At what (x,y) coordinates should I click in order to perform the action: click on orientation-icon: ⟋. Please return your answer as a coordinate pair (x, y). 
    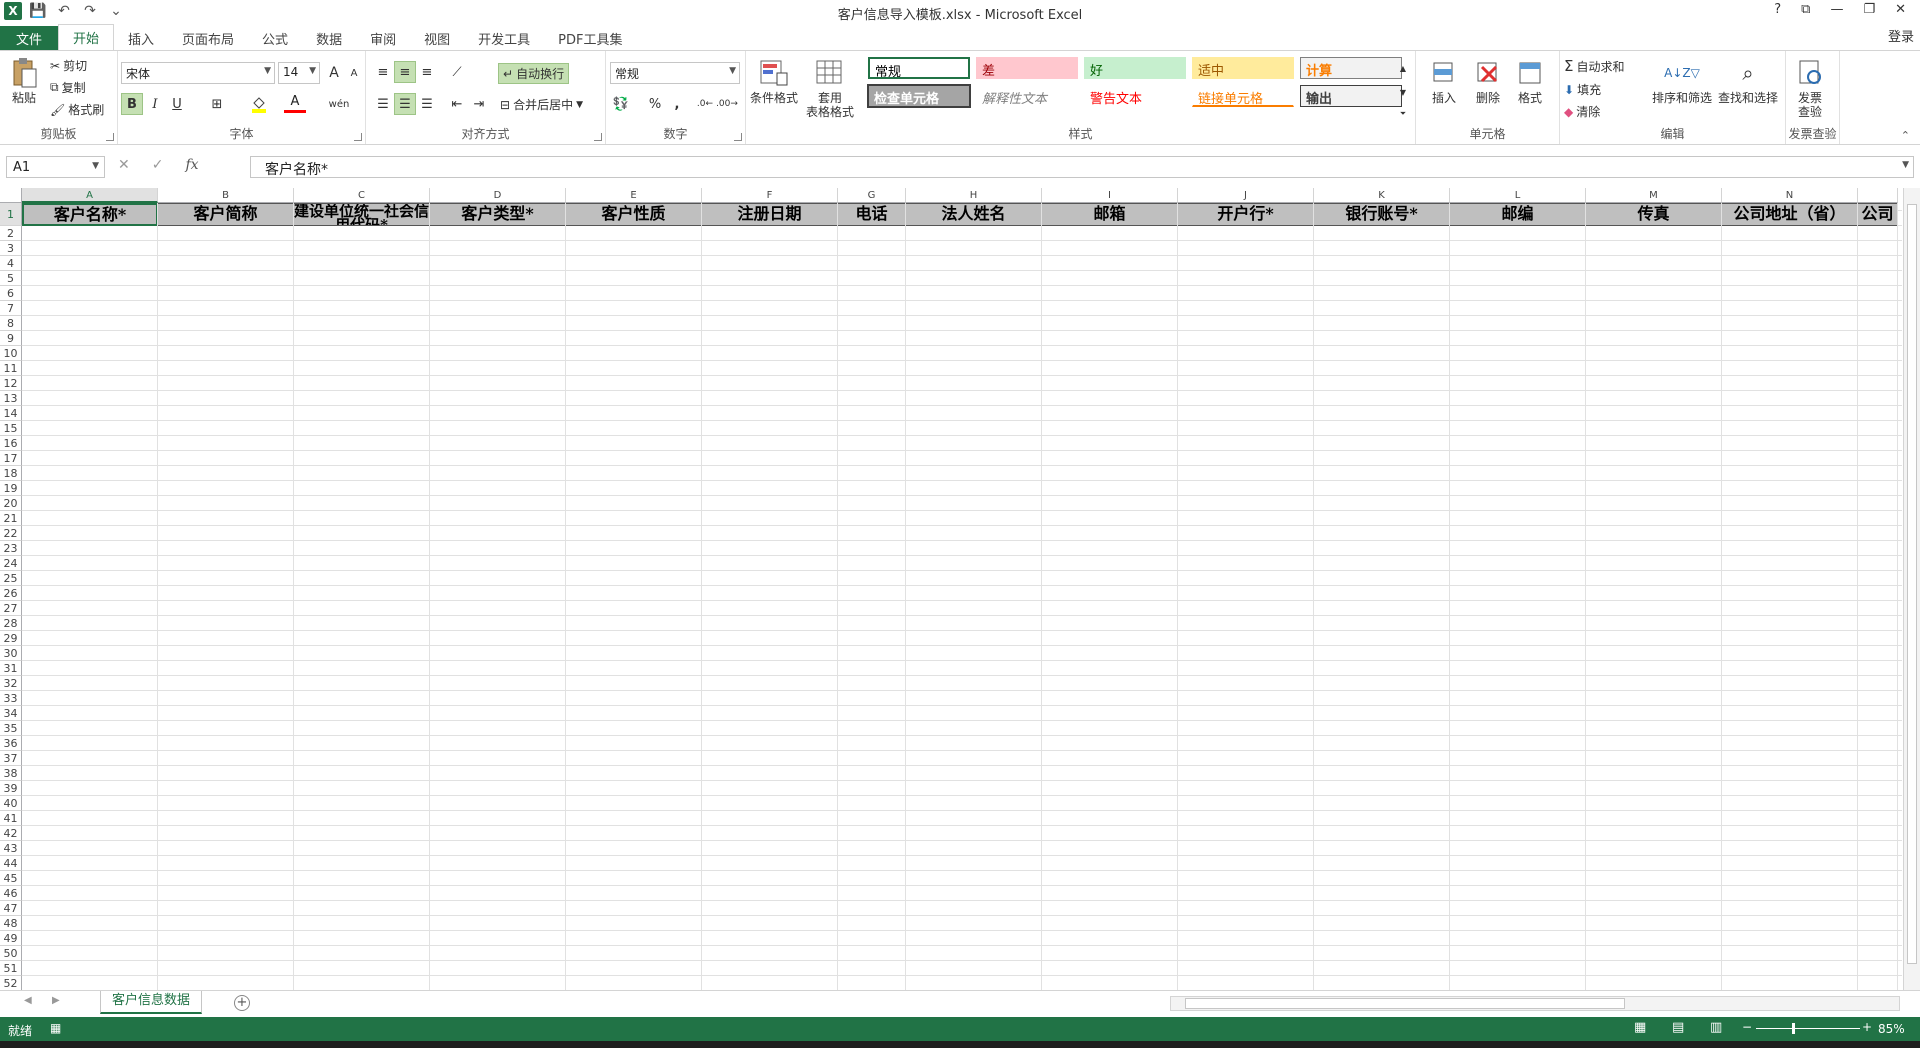
    Looking at the image, I should click on (457, 72).